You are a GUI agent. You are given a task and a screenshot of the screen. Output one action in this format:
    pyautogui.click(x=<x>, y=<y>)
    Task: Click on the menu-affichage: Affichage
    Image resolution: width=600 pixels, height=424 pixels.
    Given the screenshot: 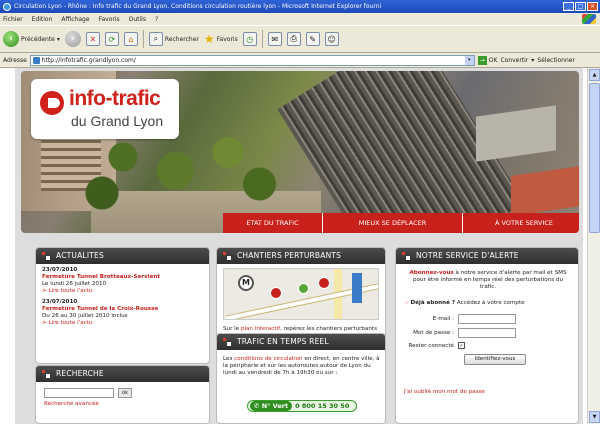 What is the action you would take?
    pyautogui.click(x=75, y=19)
    